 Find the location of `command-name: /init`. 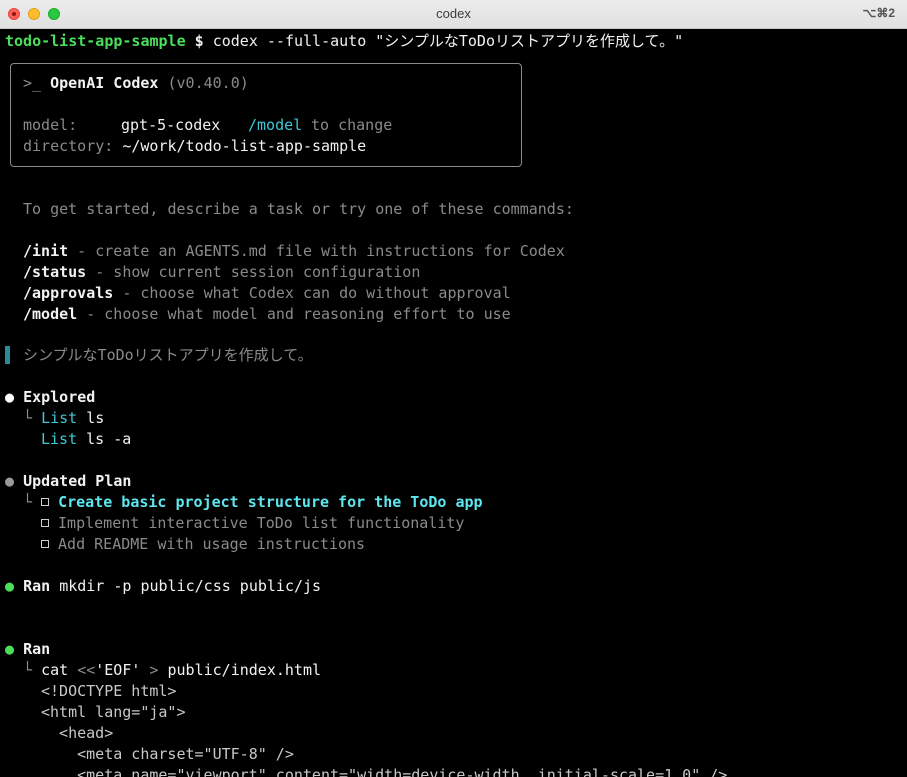

command-name: /init is located at coordinates (46, 251).